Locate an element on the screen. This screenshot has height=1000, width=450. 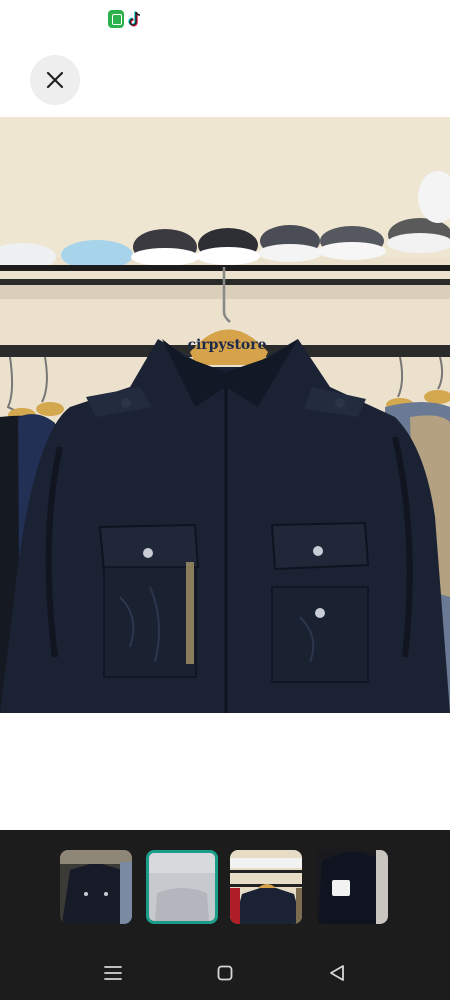
notification-icons is located at coordinates (126, 19).